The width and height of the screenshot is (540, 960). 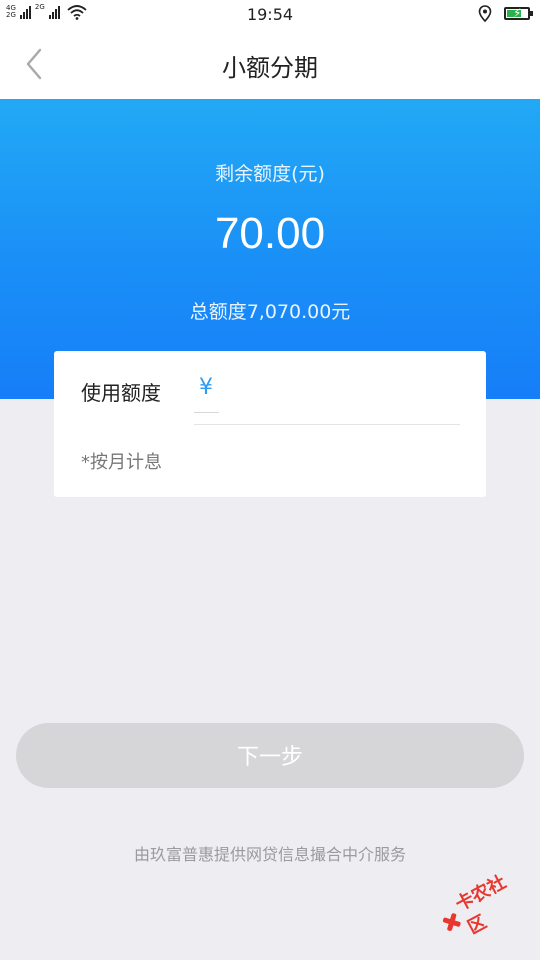 I want to click on page-title: 小额分期, so click(x=270, y=68).